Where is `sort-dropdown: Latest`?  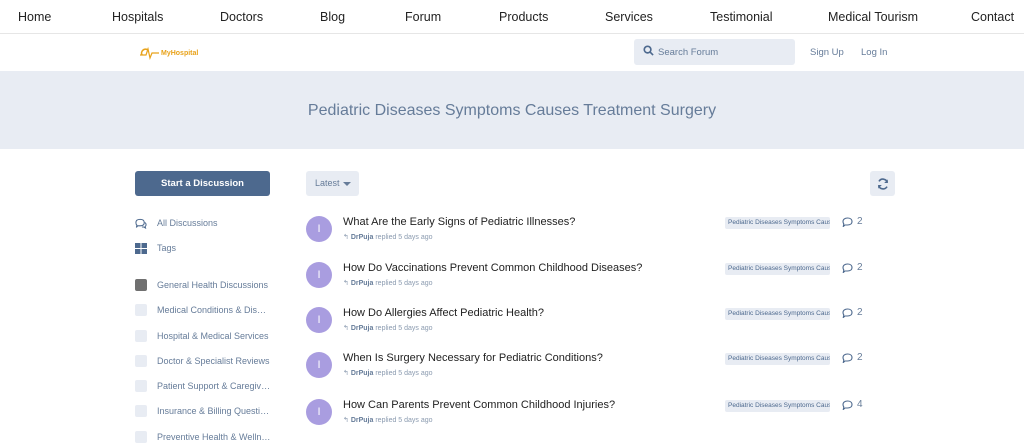
sort-dropdown: Latest is located at coordinates (332, 183).